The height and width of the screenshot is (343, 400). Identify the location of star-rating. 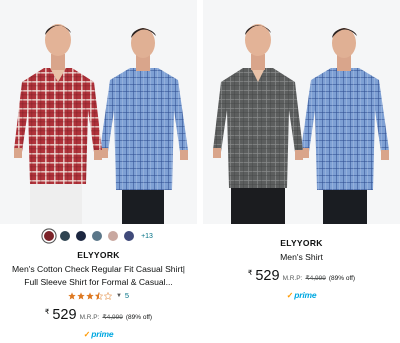
(90, 295).